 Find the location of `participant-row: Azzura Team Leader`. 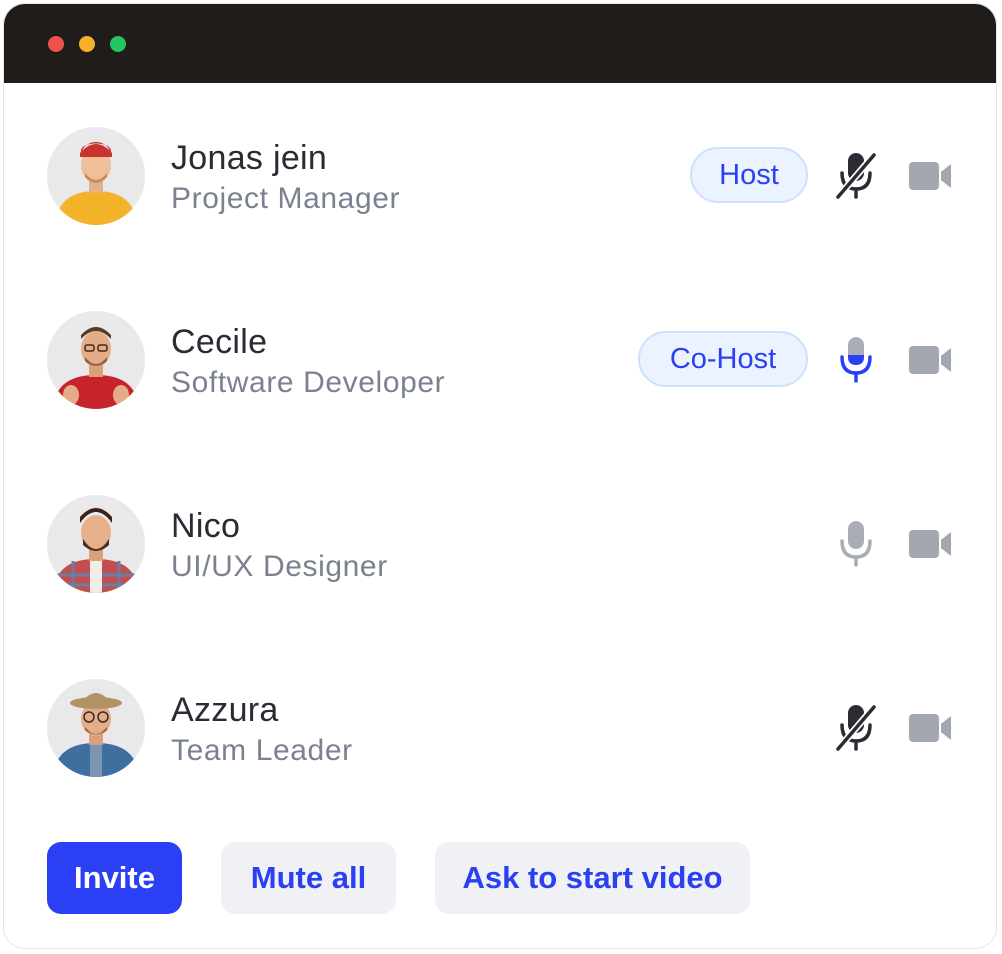

participant-row: Azzura Team Leader is located at coordinates (500, 729).